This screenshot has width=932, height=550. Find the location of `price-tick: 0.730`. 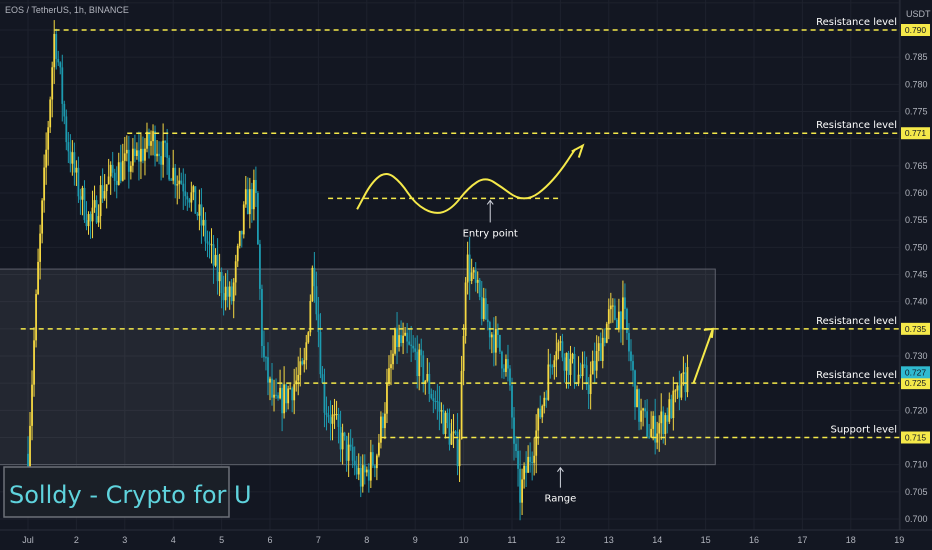

price-tick: 0.730 is located at coordinates (916, 356).